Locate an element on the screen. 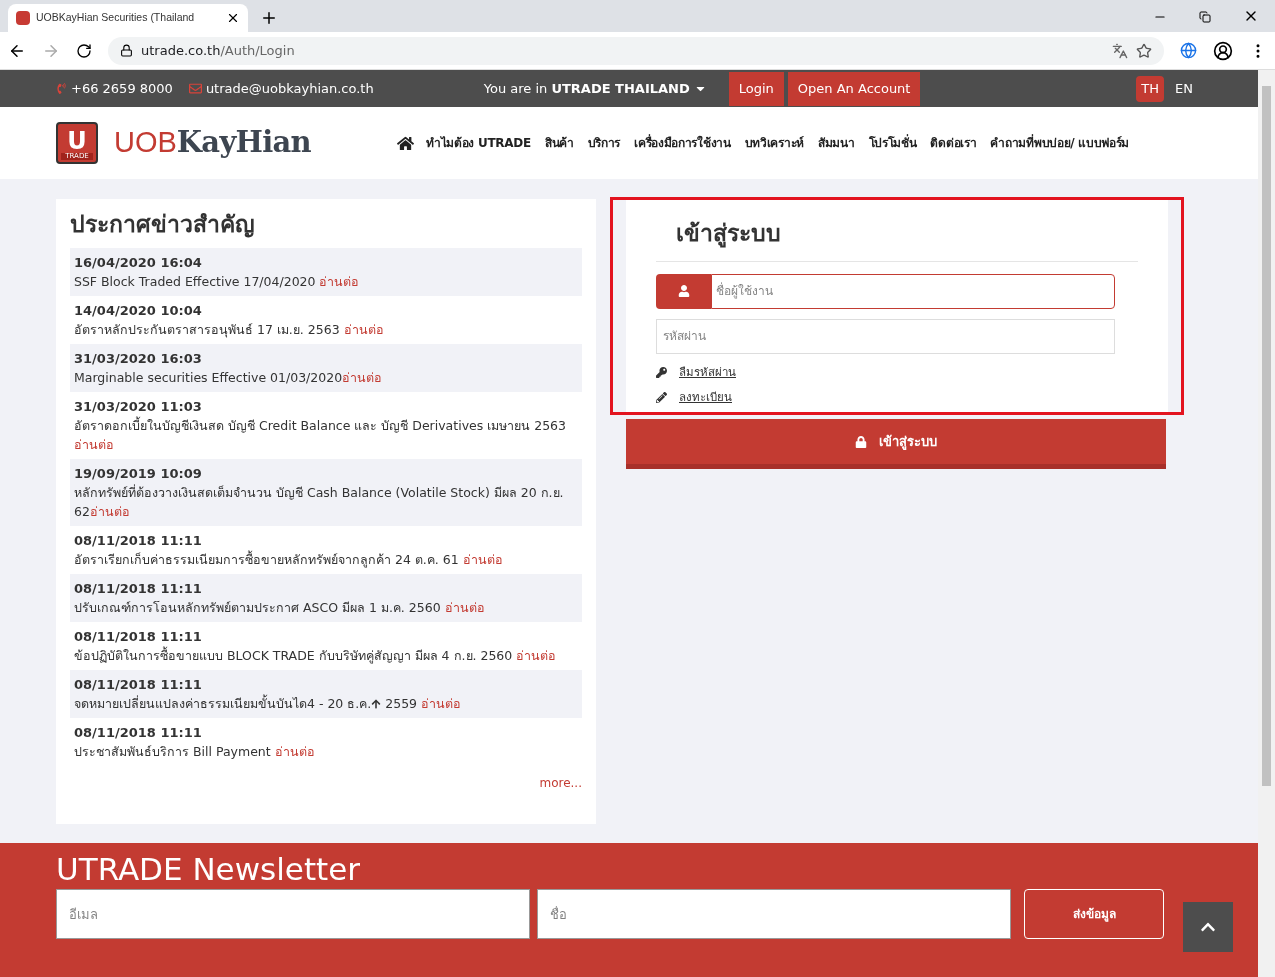 This screenshot has width=1275, height=977. translate-icon is located at coordinates (1120, 50).